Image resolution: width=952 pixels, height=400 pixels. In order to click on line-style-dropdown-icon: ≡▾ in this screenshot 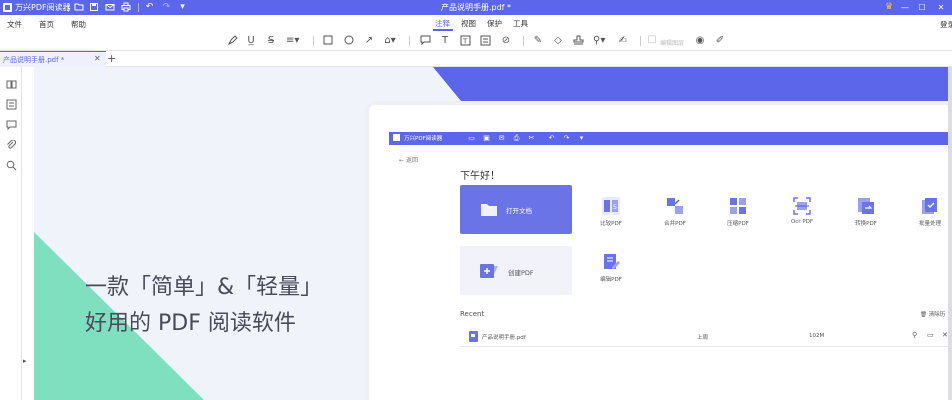, I will do `click(292, 41)`.